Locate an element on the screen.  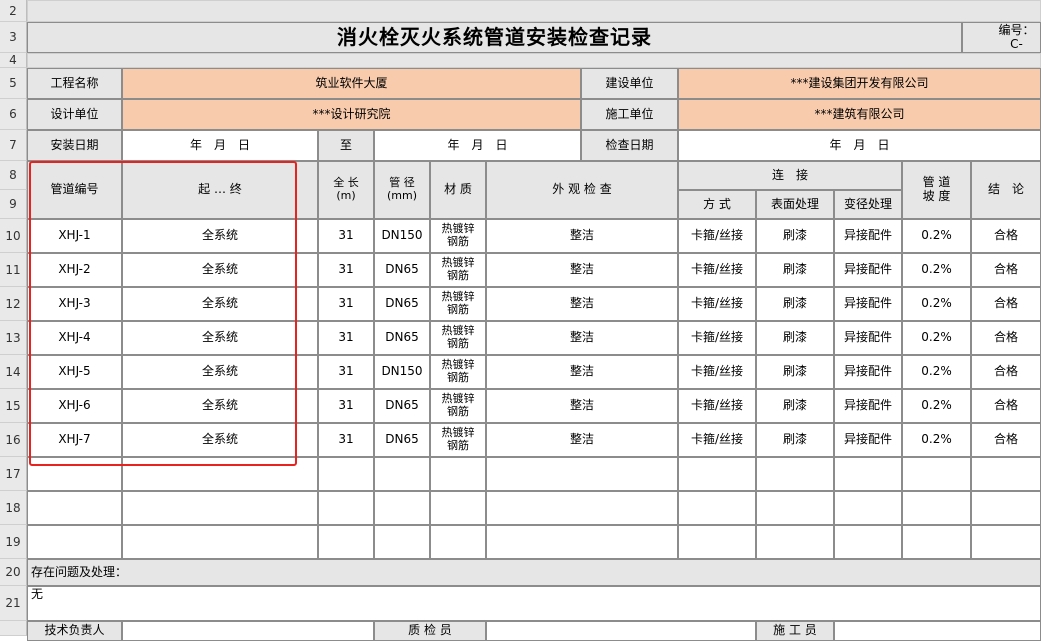
cell-pipe-no: XHJ-4 is located at coordinates (74, 338).